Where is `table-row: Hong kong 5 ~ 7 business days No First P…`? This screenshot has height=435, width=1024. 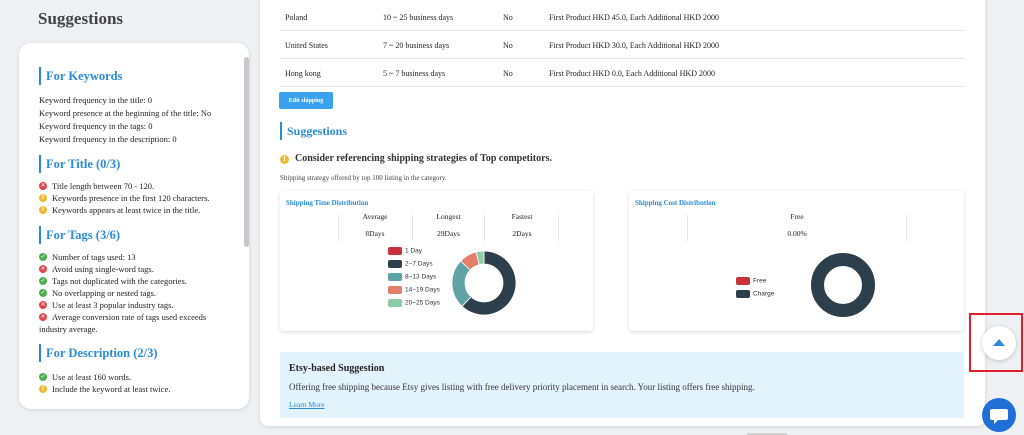 table-row: Hong kong 5 ~ 7 business days No First P… is located at coordinates (622, 73).